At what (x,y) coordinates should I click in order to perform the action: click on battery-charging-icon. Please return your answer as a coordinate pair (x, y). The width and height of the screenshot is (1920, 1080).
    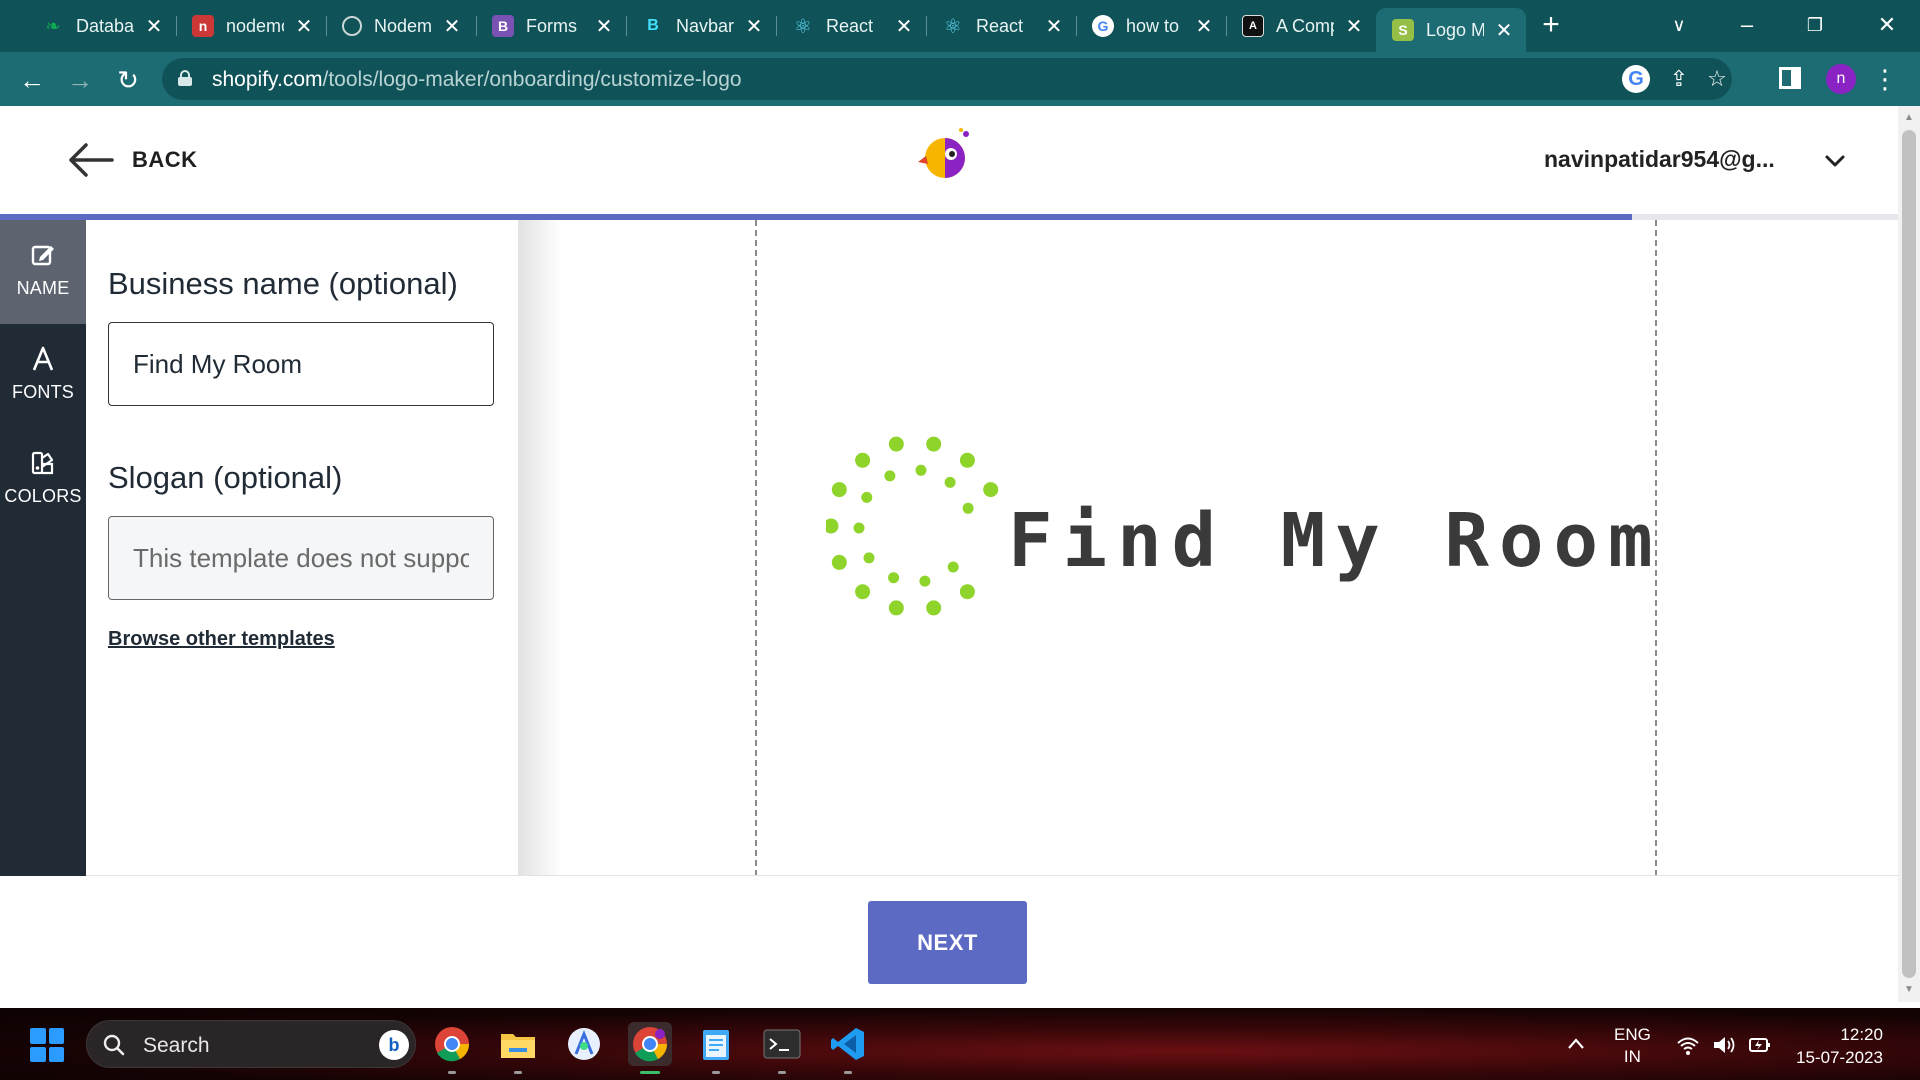
    Looking at the image, I should click on (1760, 1045).